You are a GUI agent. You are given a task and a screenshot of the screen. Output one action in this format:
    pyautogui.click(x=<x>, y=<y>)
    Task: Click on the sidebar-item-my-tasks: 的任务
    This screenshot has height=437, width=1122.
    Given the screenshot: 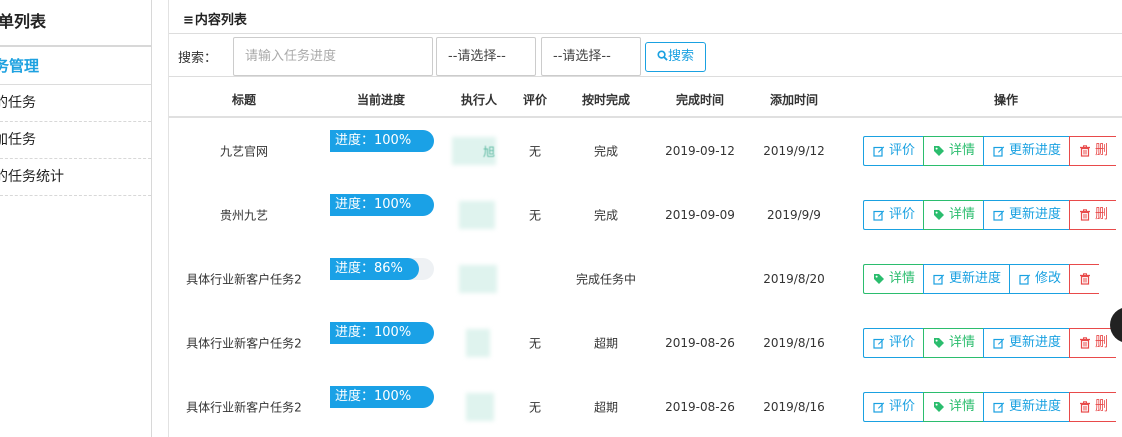 What is the action you would take?
    pyautogui.click(x=75, y=103)
    